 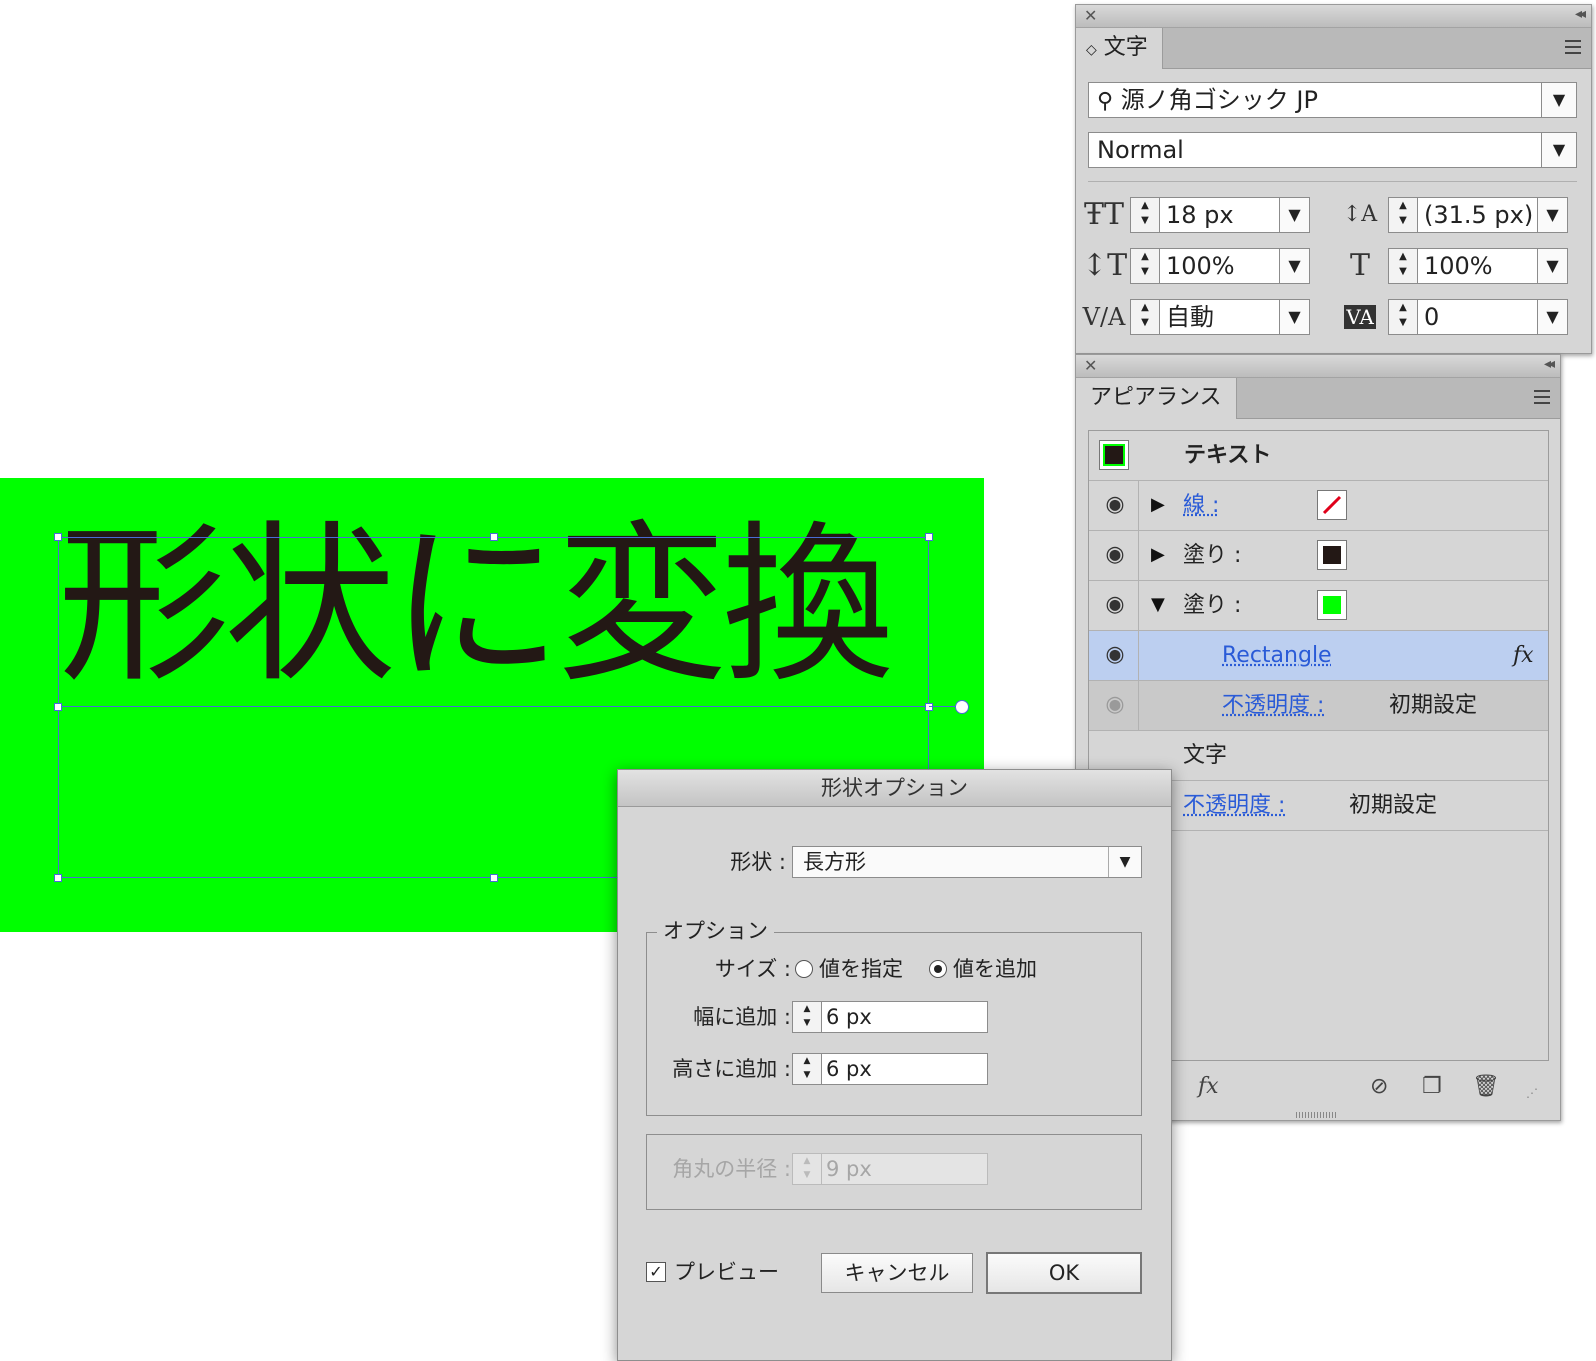 I want to click on kerning-field: ▲ ▼ 自動 ▼, so click(x=1220, y=317).